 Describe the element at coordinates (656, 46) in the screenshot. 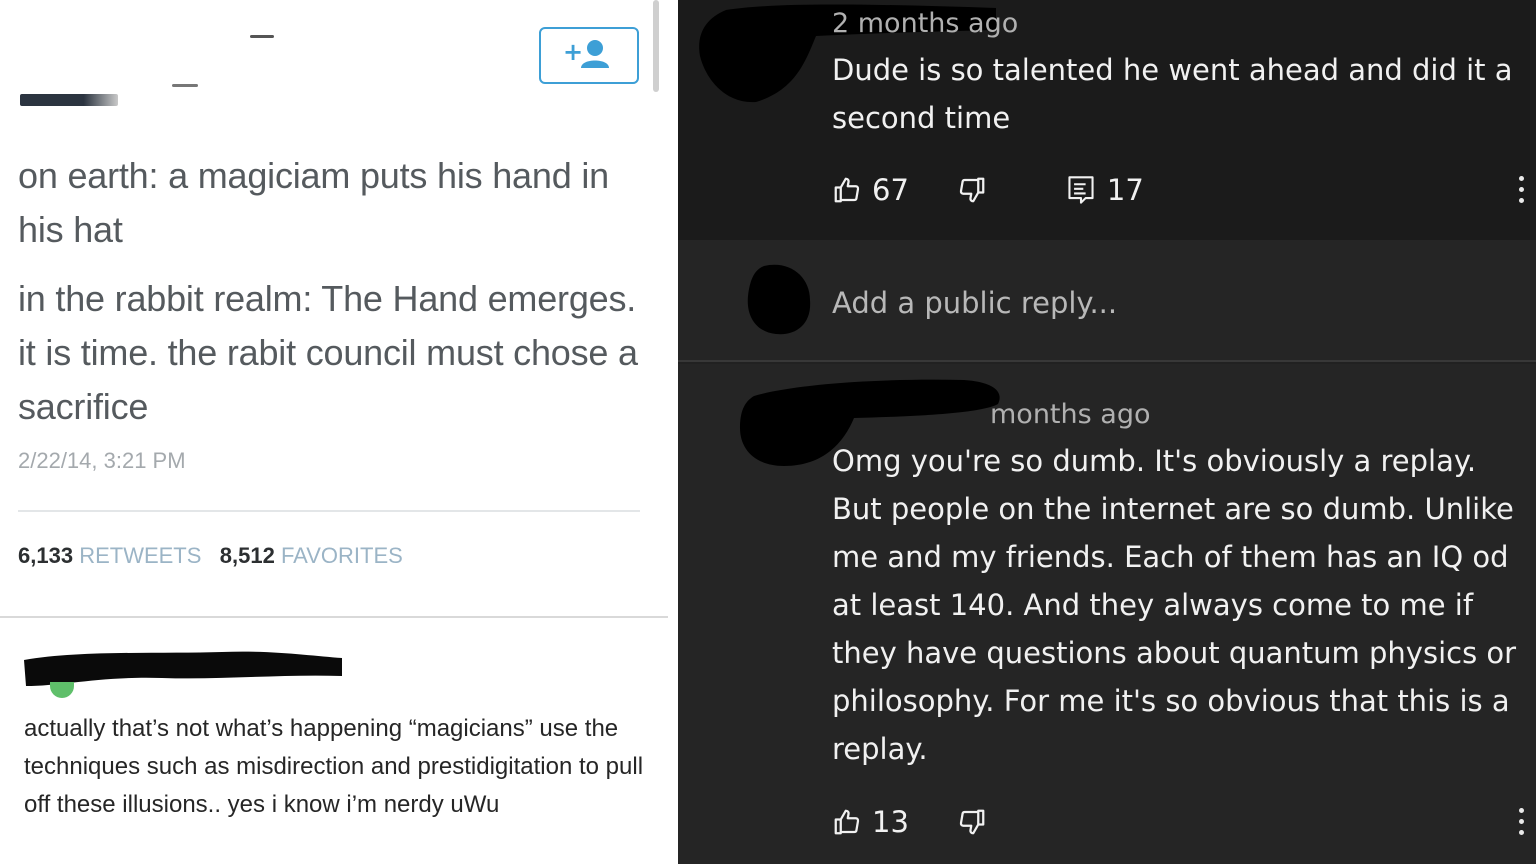

I see `scrollbar` at that location.